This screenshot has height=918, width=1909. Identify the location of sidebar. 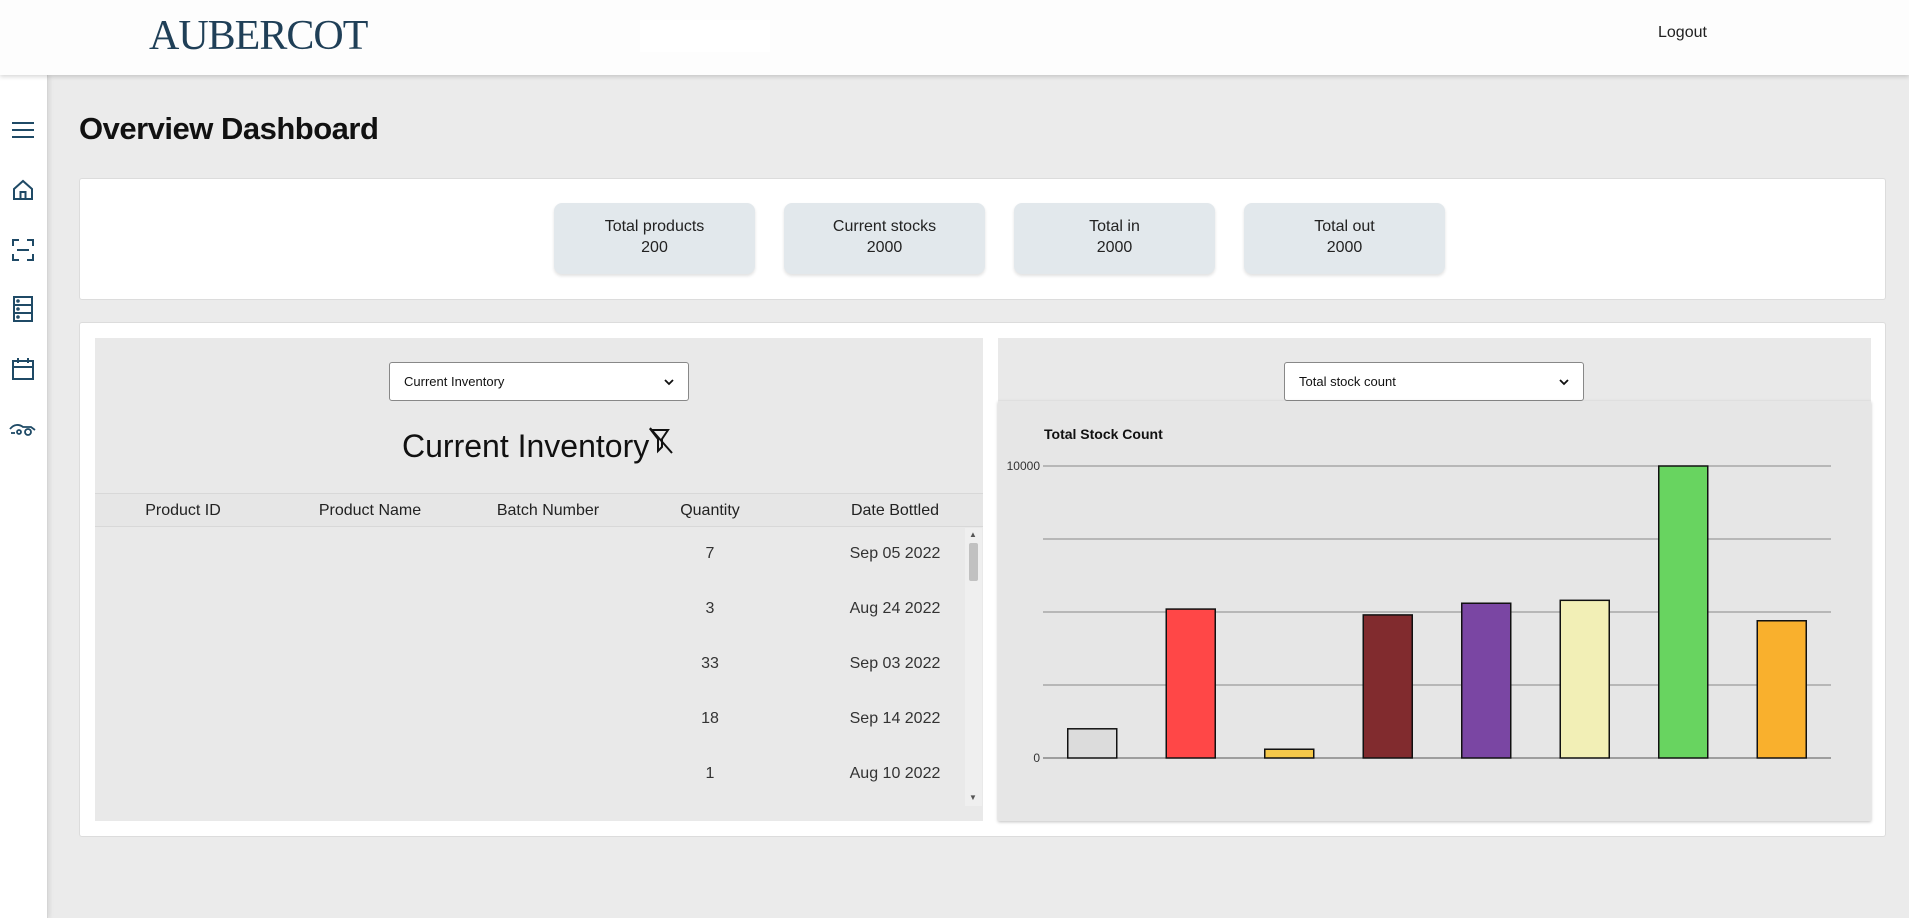
(24, 496).